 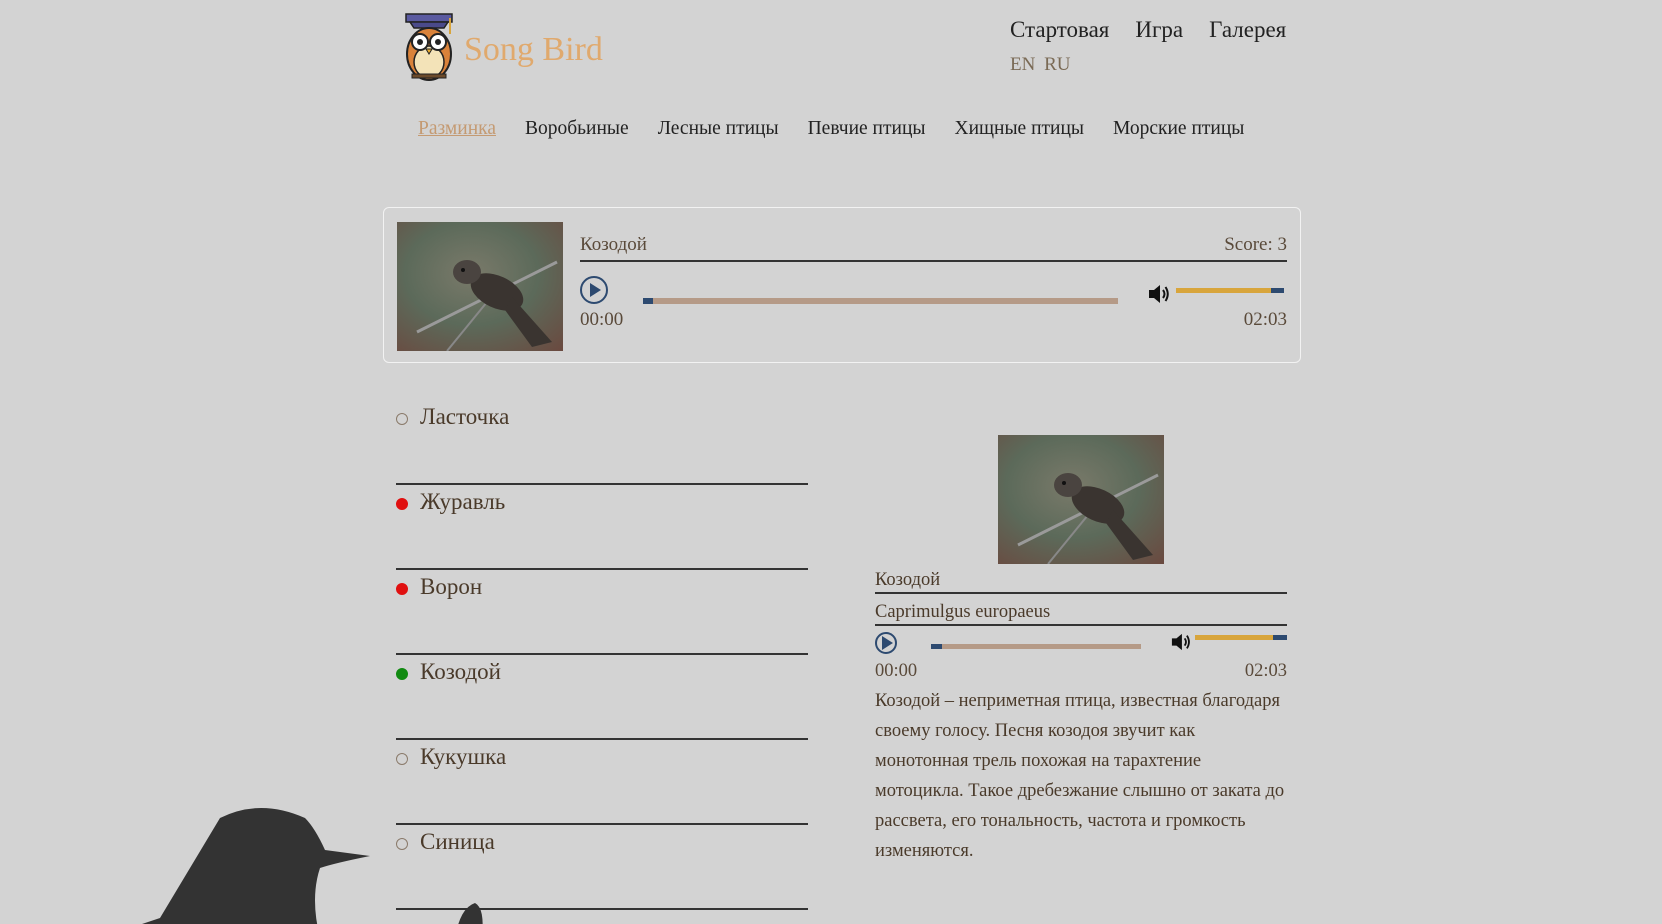 What do you see at coordinates (429, 47) in the screenshot?
I see `owl-graduate-icon` at bounding box center [429, 47].